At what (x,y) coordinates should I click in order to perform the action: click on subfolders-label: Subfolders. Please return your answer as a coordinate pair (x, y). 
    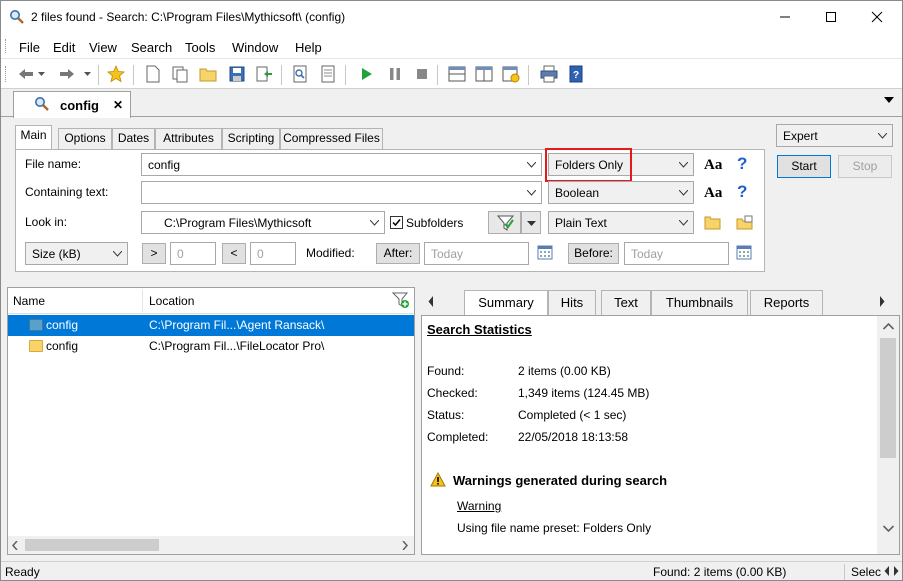
    Looking at the image, I should click on (435, 223).